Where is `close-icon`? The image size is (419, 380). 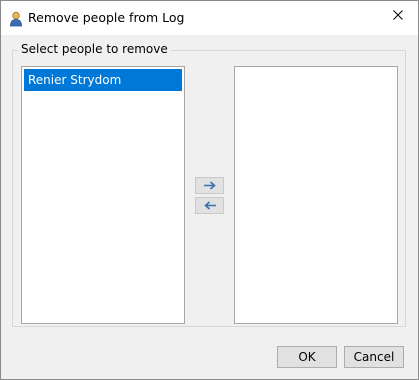
close-icon is located at coordinates (398, 16).